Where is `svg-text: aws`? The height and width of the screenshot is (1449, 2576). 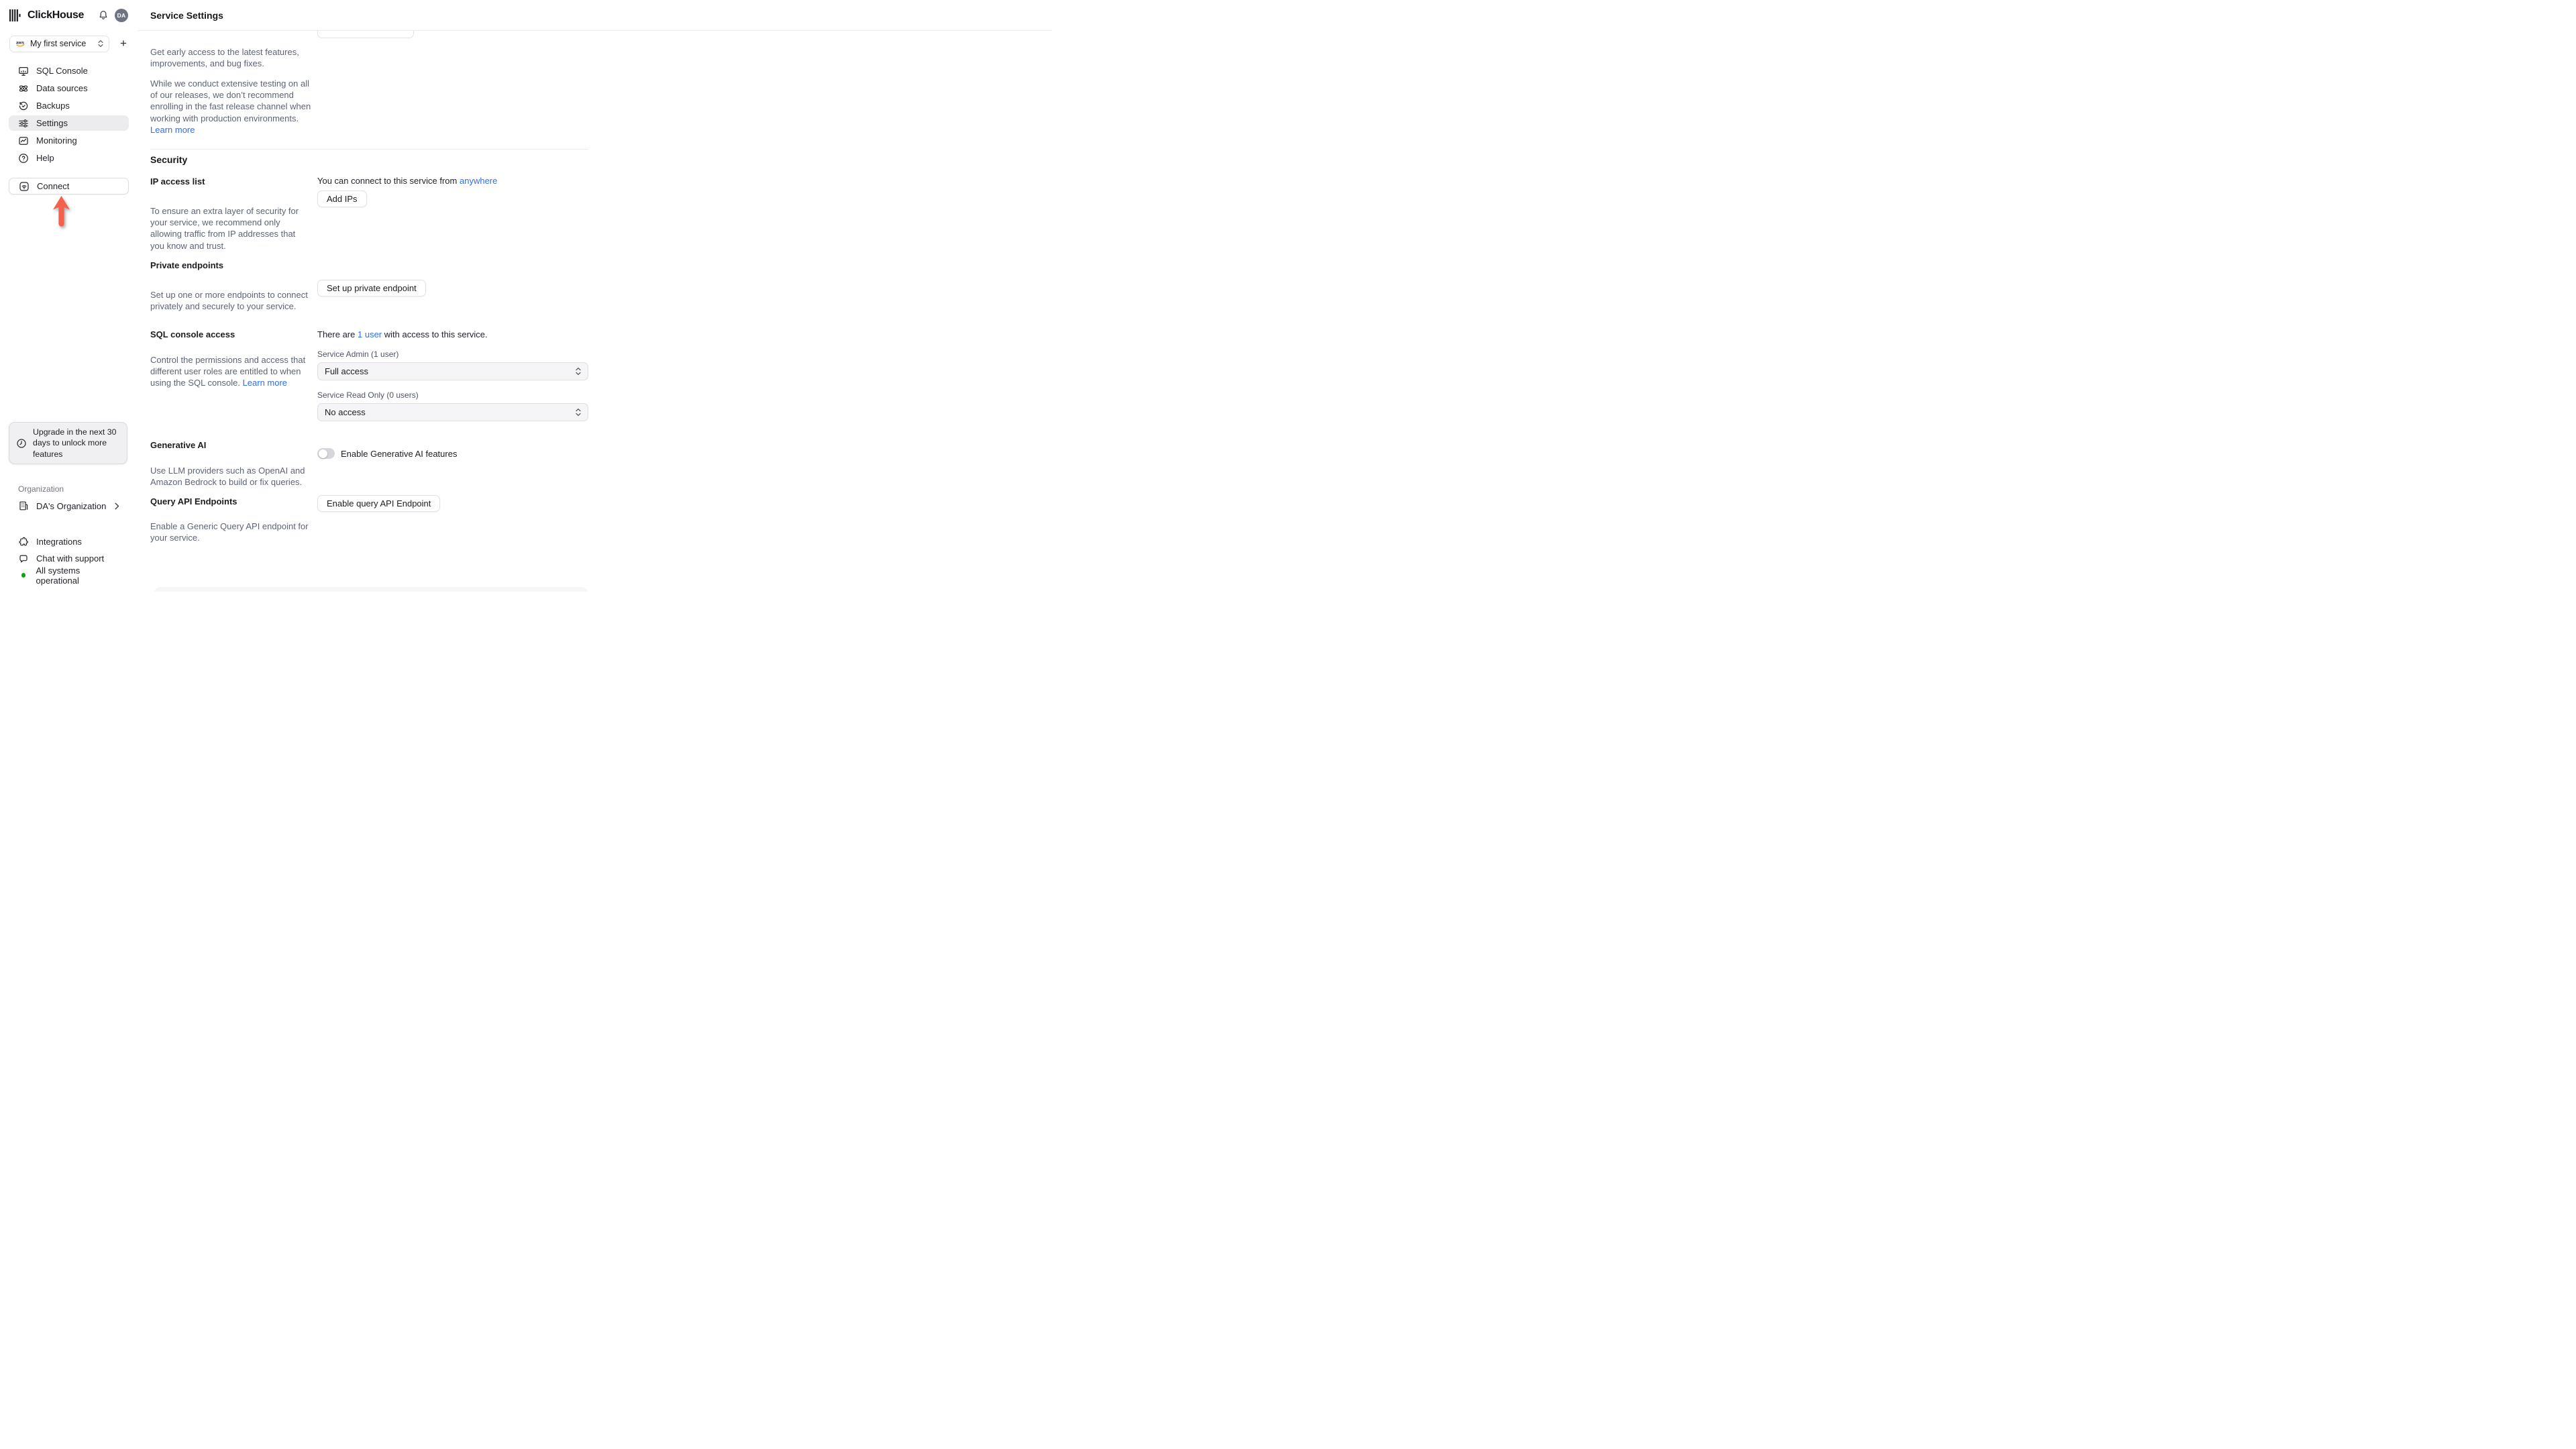
svg-text: aws is located at coordinates (20, 43).